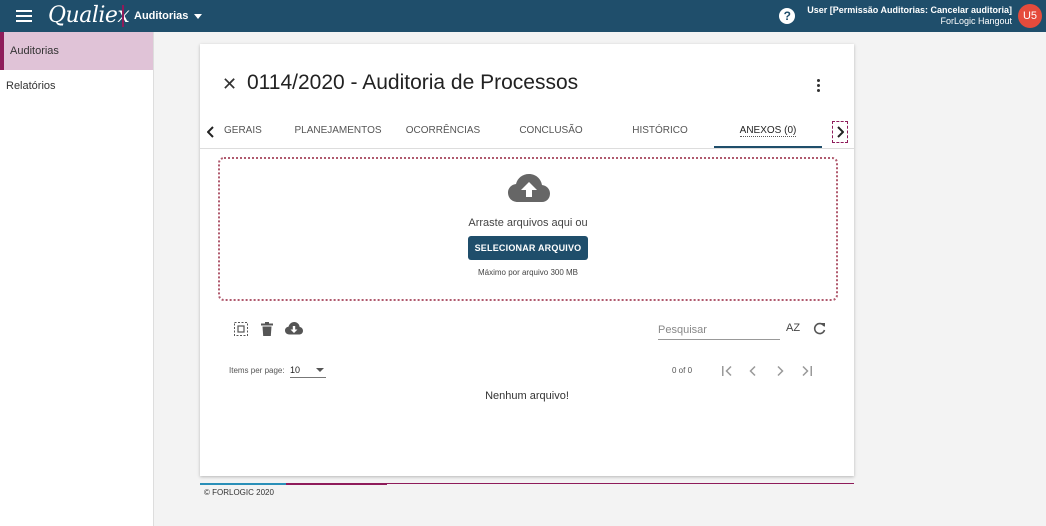  Describe the element at coordinates (308, 370) in the screenshot. I see `items-per-page-select: 10` at that location.